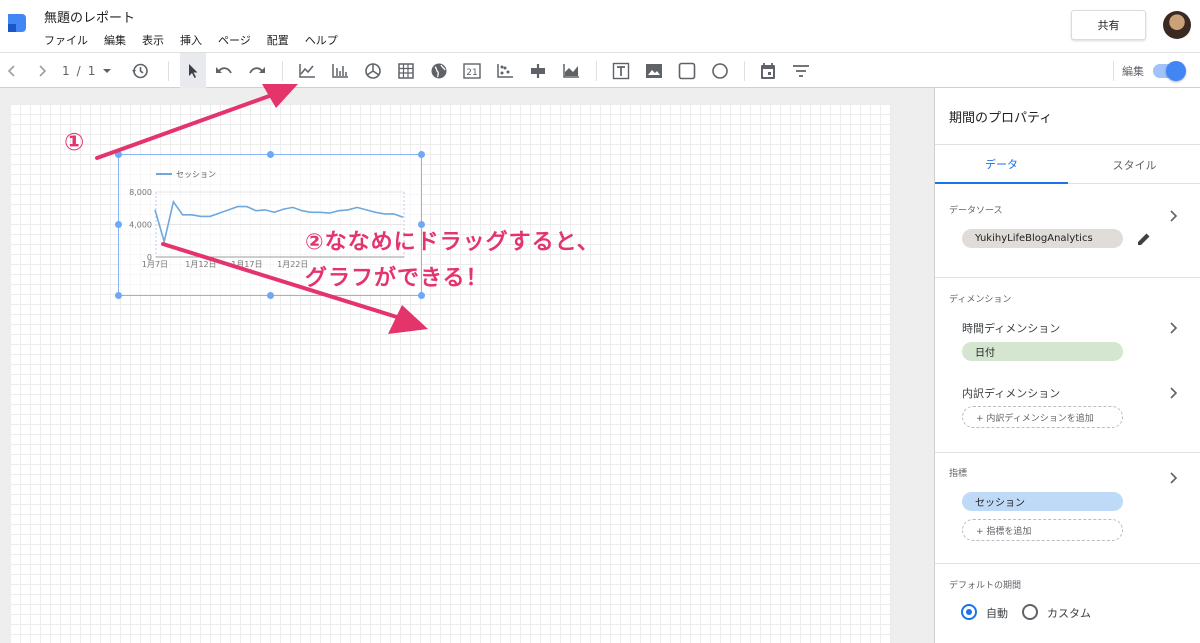 The image size is (1200, 643). What do you see at coordinates (200, 264) in the screenshot?
I see `x-tick-label: 1月12日` at bounding box center [200, 264].